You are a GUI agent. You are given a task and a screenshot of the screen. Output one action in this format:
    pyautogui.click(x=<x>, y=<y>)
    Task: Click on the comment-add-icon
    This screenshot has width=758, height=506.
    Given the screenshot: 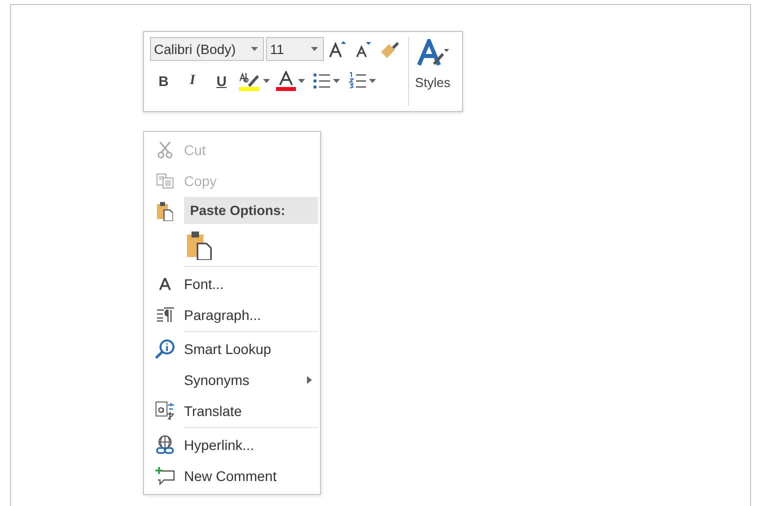 What is the action you would take?
    pyautogui.click(x=165, y=475)
    